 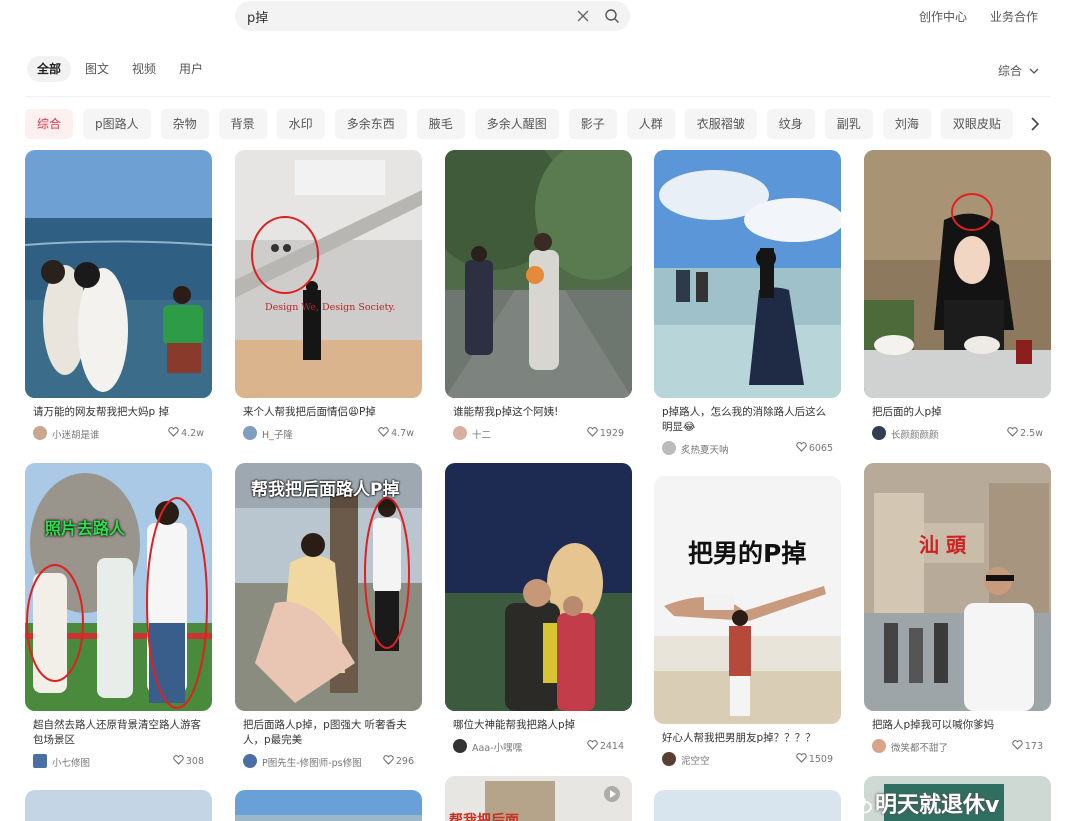 I want to click on author-name: 小迷胡是谁, so click(x=76, y=434).